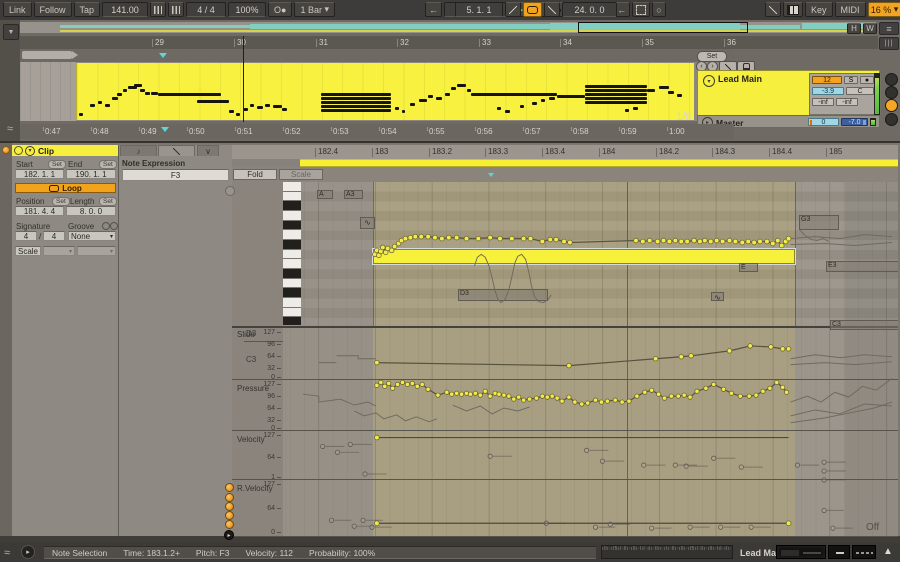 Image resolution: width=900 pixels, height=562 pixels. What do you see at coordinates (641, 9) in the screenshot?
I see `session-record-button` at bounding box center [641, 9].